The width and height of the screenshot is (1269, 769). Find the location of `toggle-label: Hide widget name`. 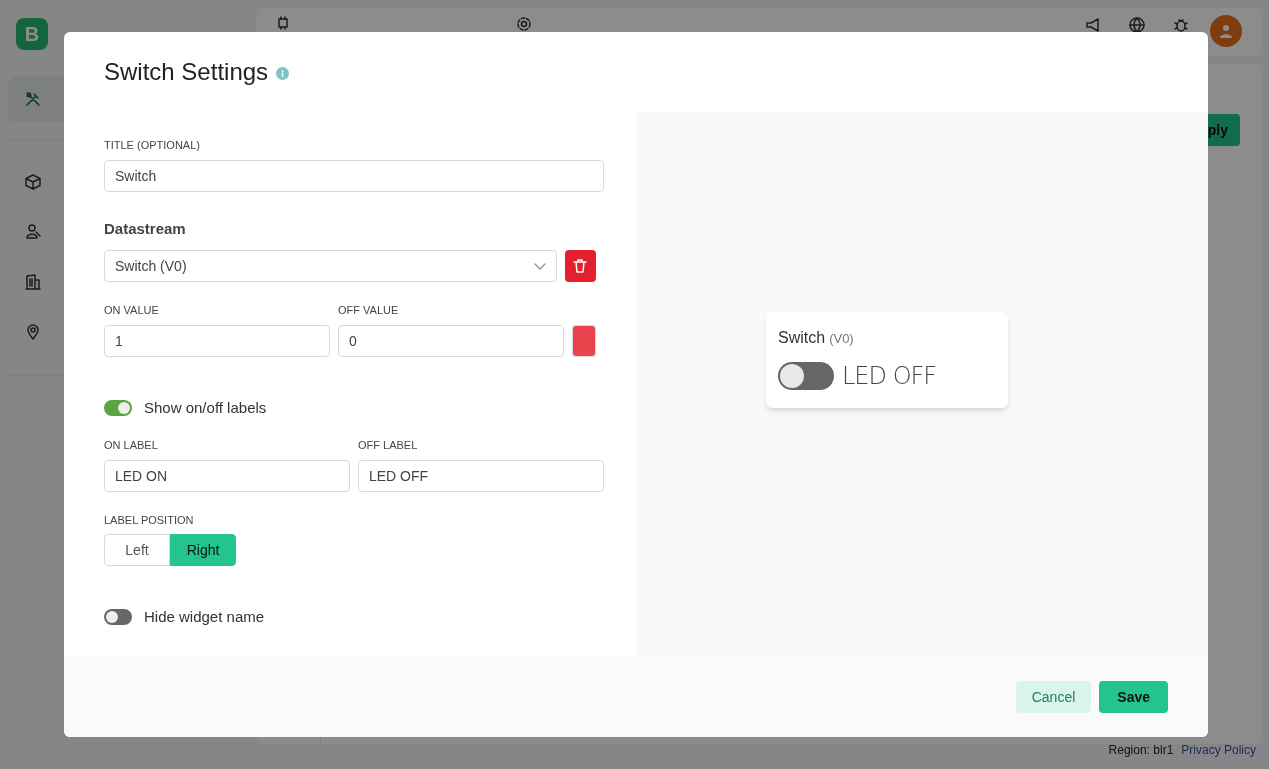

toggle-label: Hide widget name is located at coordinates (204, 617).